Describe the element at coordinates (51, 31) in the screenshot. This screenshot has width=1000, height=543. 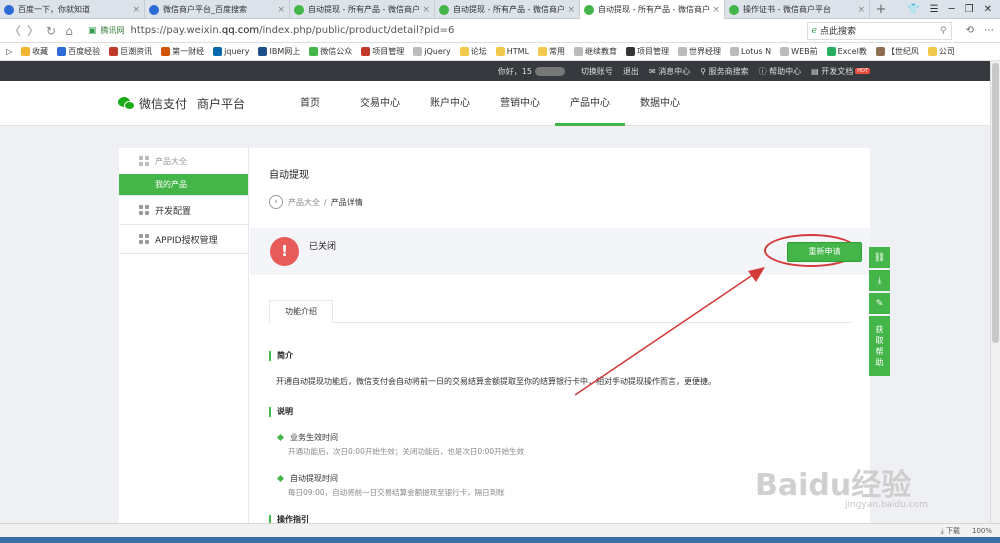
I see `refresh-icon: ↻` at that location.